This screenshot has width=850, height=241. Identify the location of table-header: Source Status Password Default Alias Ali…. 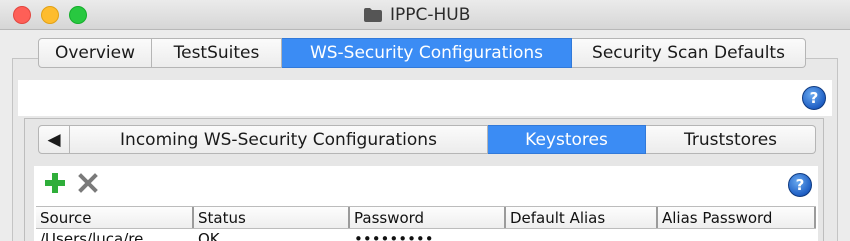
(426, 217).